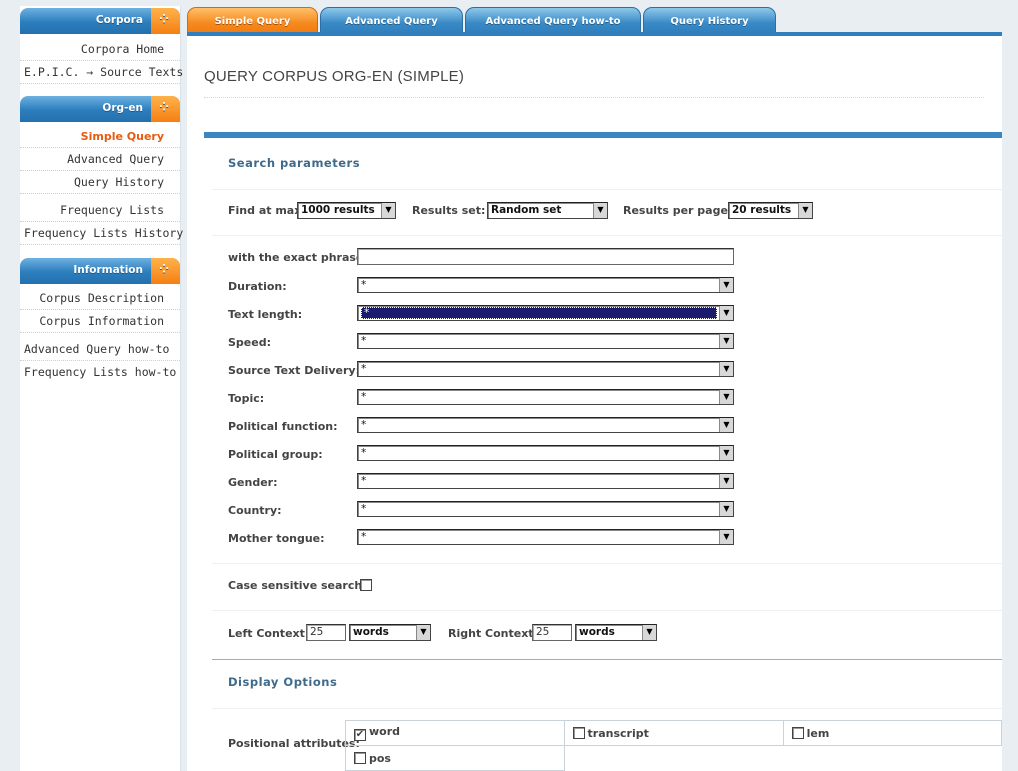  What do you see at coordinates (100, 49) in the screenshot?
I see `sidebar-item-corpora-home: Corpora Home` at bounding box center [100, 49].